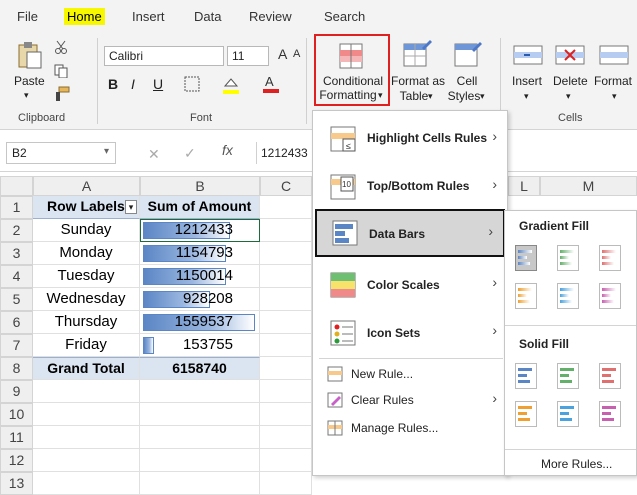 The height and width of the screenshot is (495, 637). I want to click on pivot-header-row-labels: Row Labels, so click(86, 207).